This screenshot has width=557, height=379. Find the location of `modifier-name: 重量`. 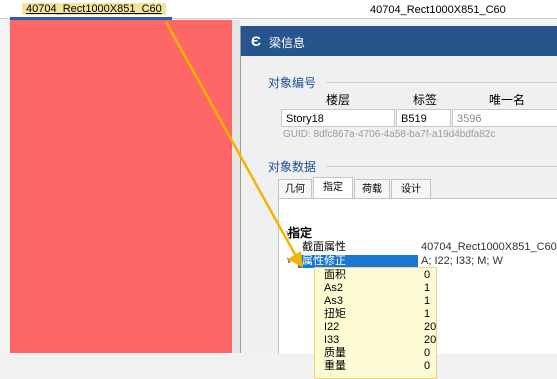

modifier-name: 重量 is located at coordinates (335, 366).